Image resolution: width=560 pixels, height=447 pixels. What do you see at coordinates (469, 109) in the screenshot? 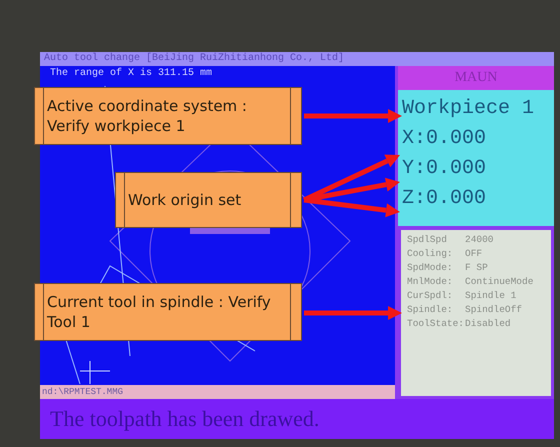
I see `coordinate-system: Workpiece 1` at bounding box center [469, 109].